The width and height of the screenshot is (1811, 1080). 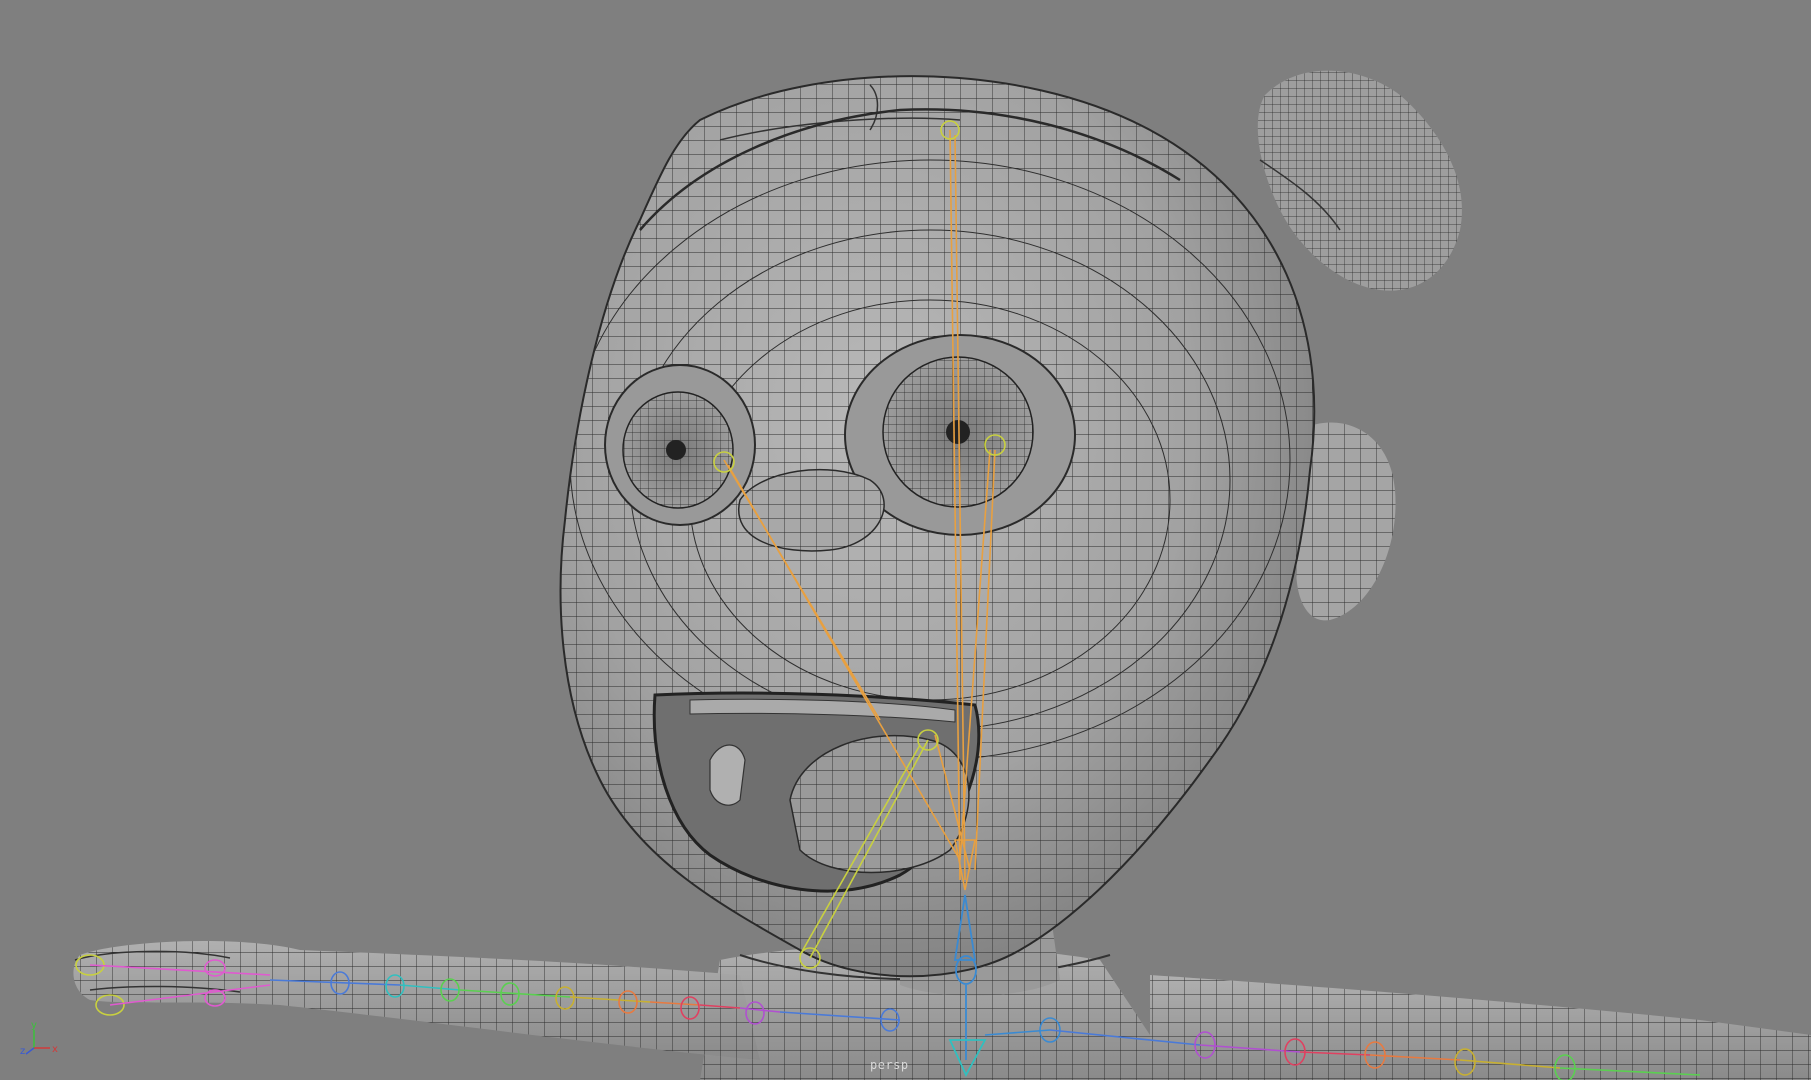 What do you see at coordinates (55, 1049) in the screenshot?
I see `axis-x-label: x` at bounding box center [55, 1049].